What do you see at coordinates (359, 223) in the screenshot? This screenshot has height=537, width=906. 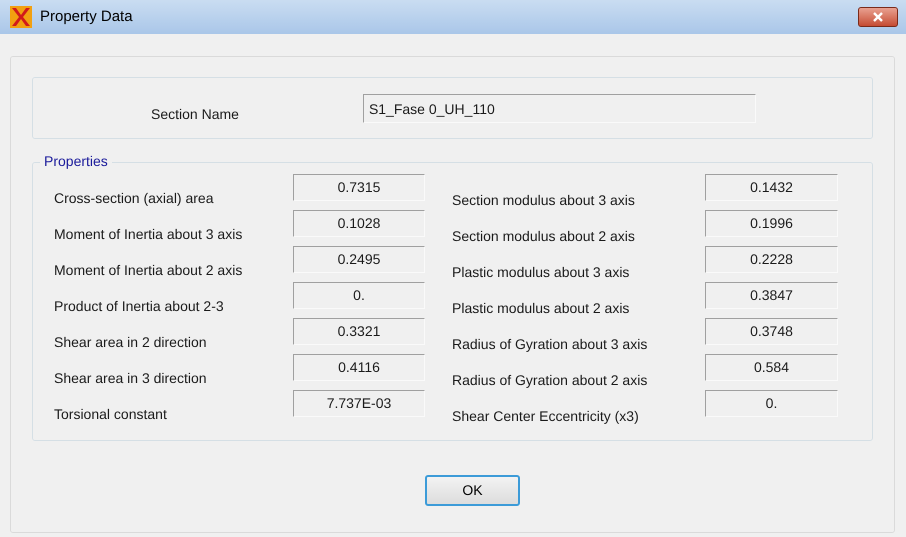 I see `value-field: 0.1028` at bounding box center [359, 223].